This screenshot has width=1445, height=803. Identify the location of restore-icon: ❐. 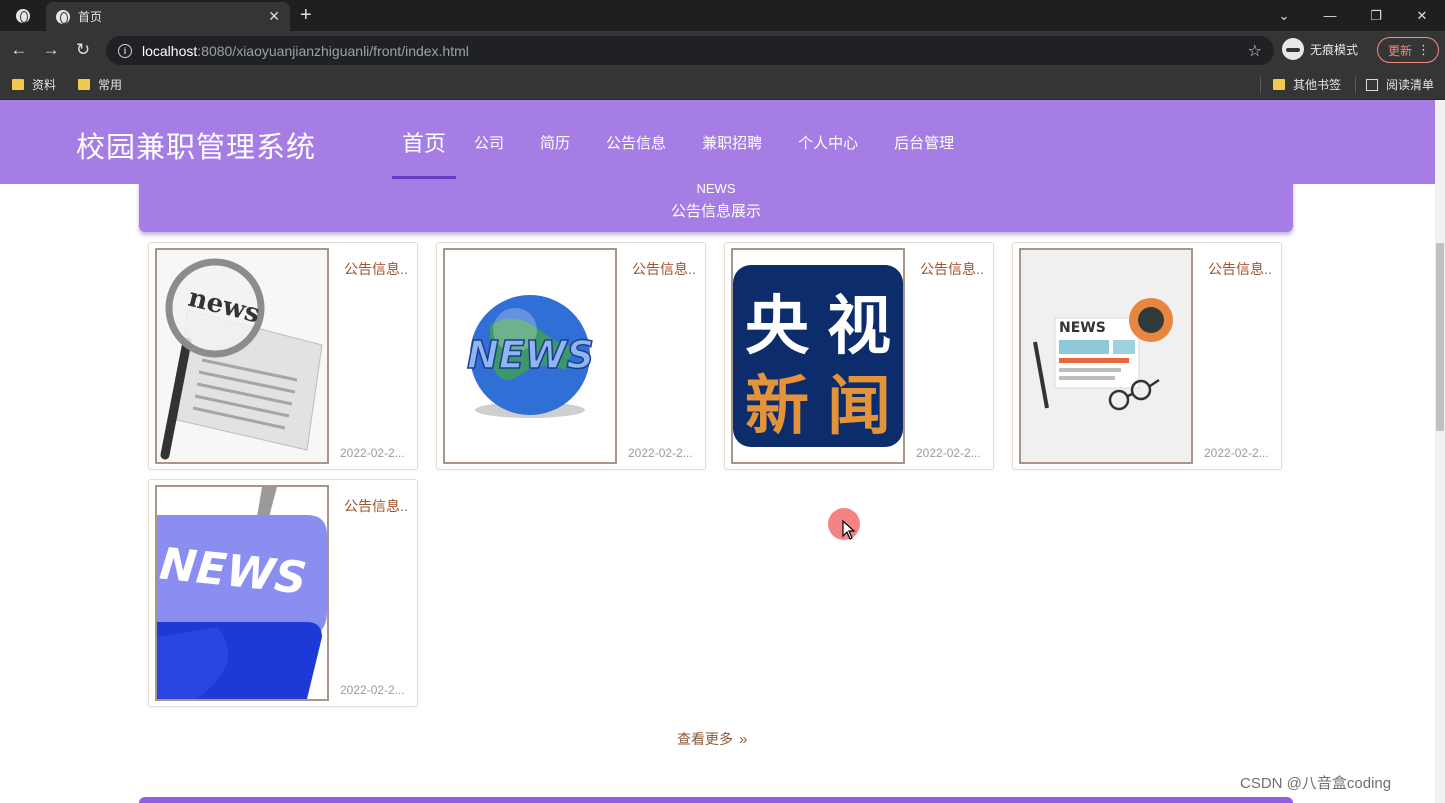
(1376, 15).